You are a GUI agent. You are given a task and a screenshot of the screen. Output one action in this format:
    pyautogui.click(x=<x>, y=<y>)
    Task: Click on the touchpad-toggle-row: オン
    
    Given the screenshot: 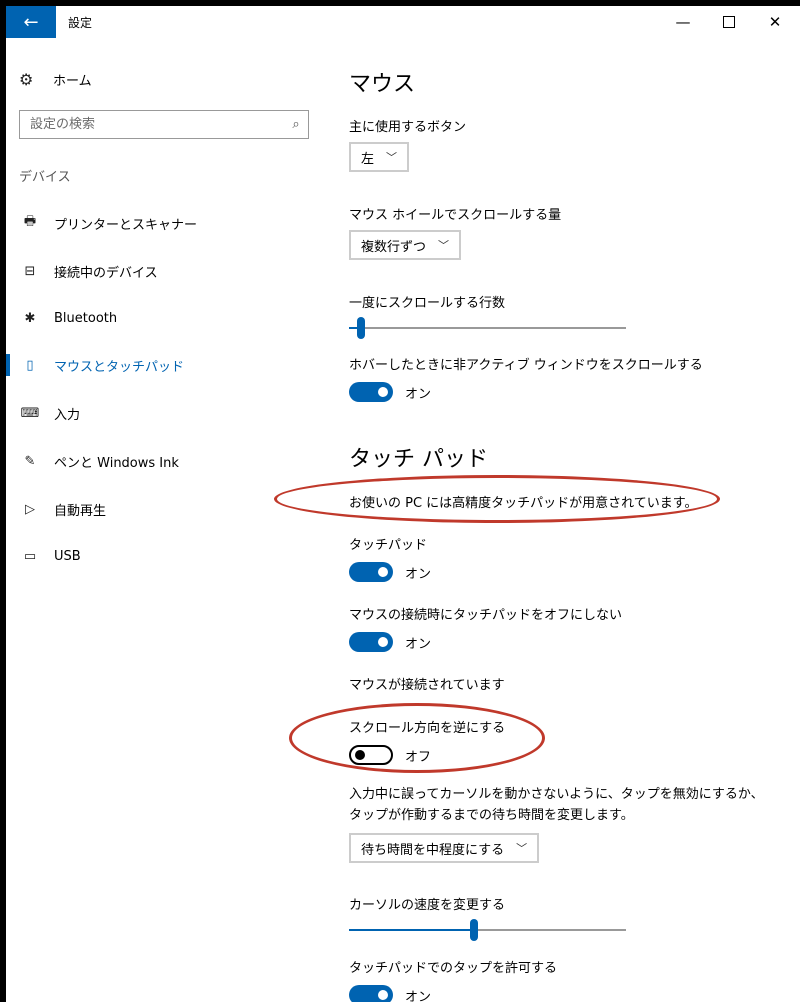 What is the action you would take?
    pyautogui.click(x=390, y=572)
    